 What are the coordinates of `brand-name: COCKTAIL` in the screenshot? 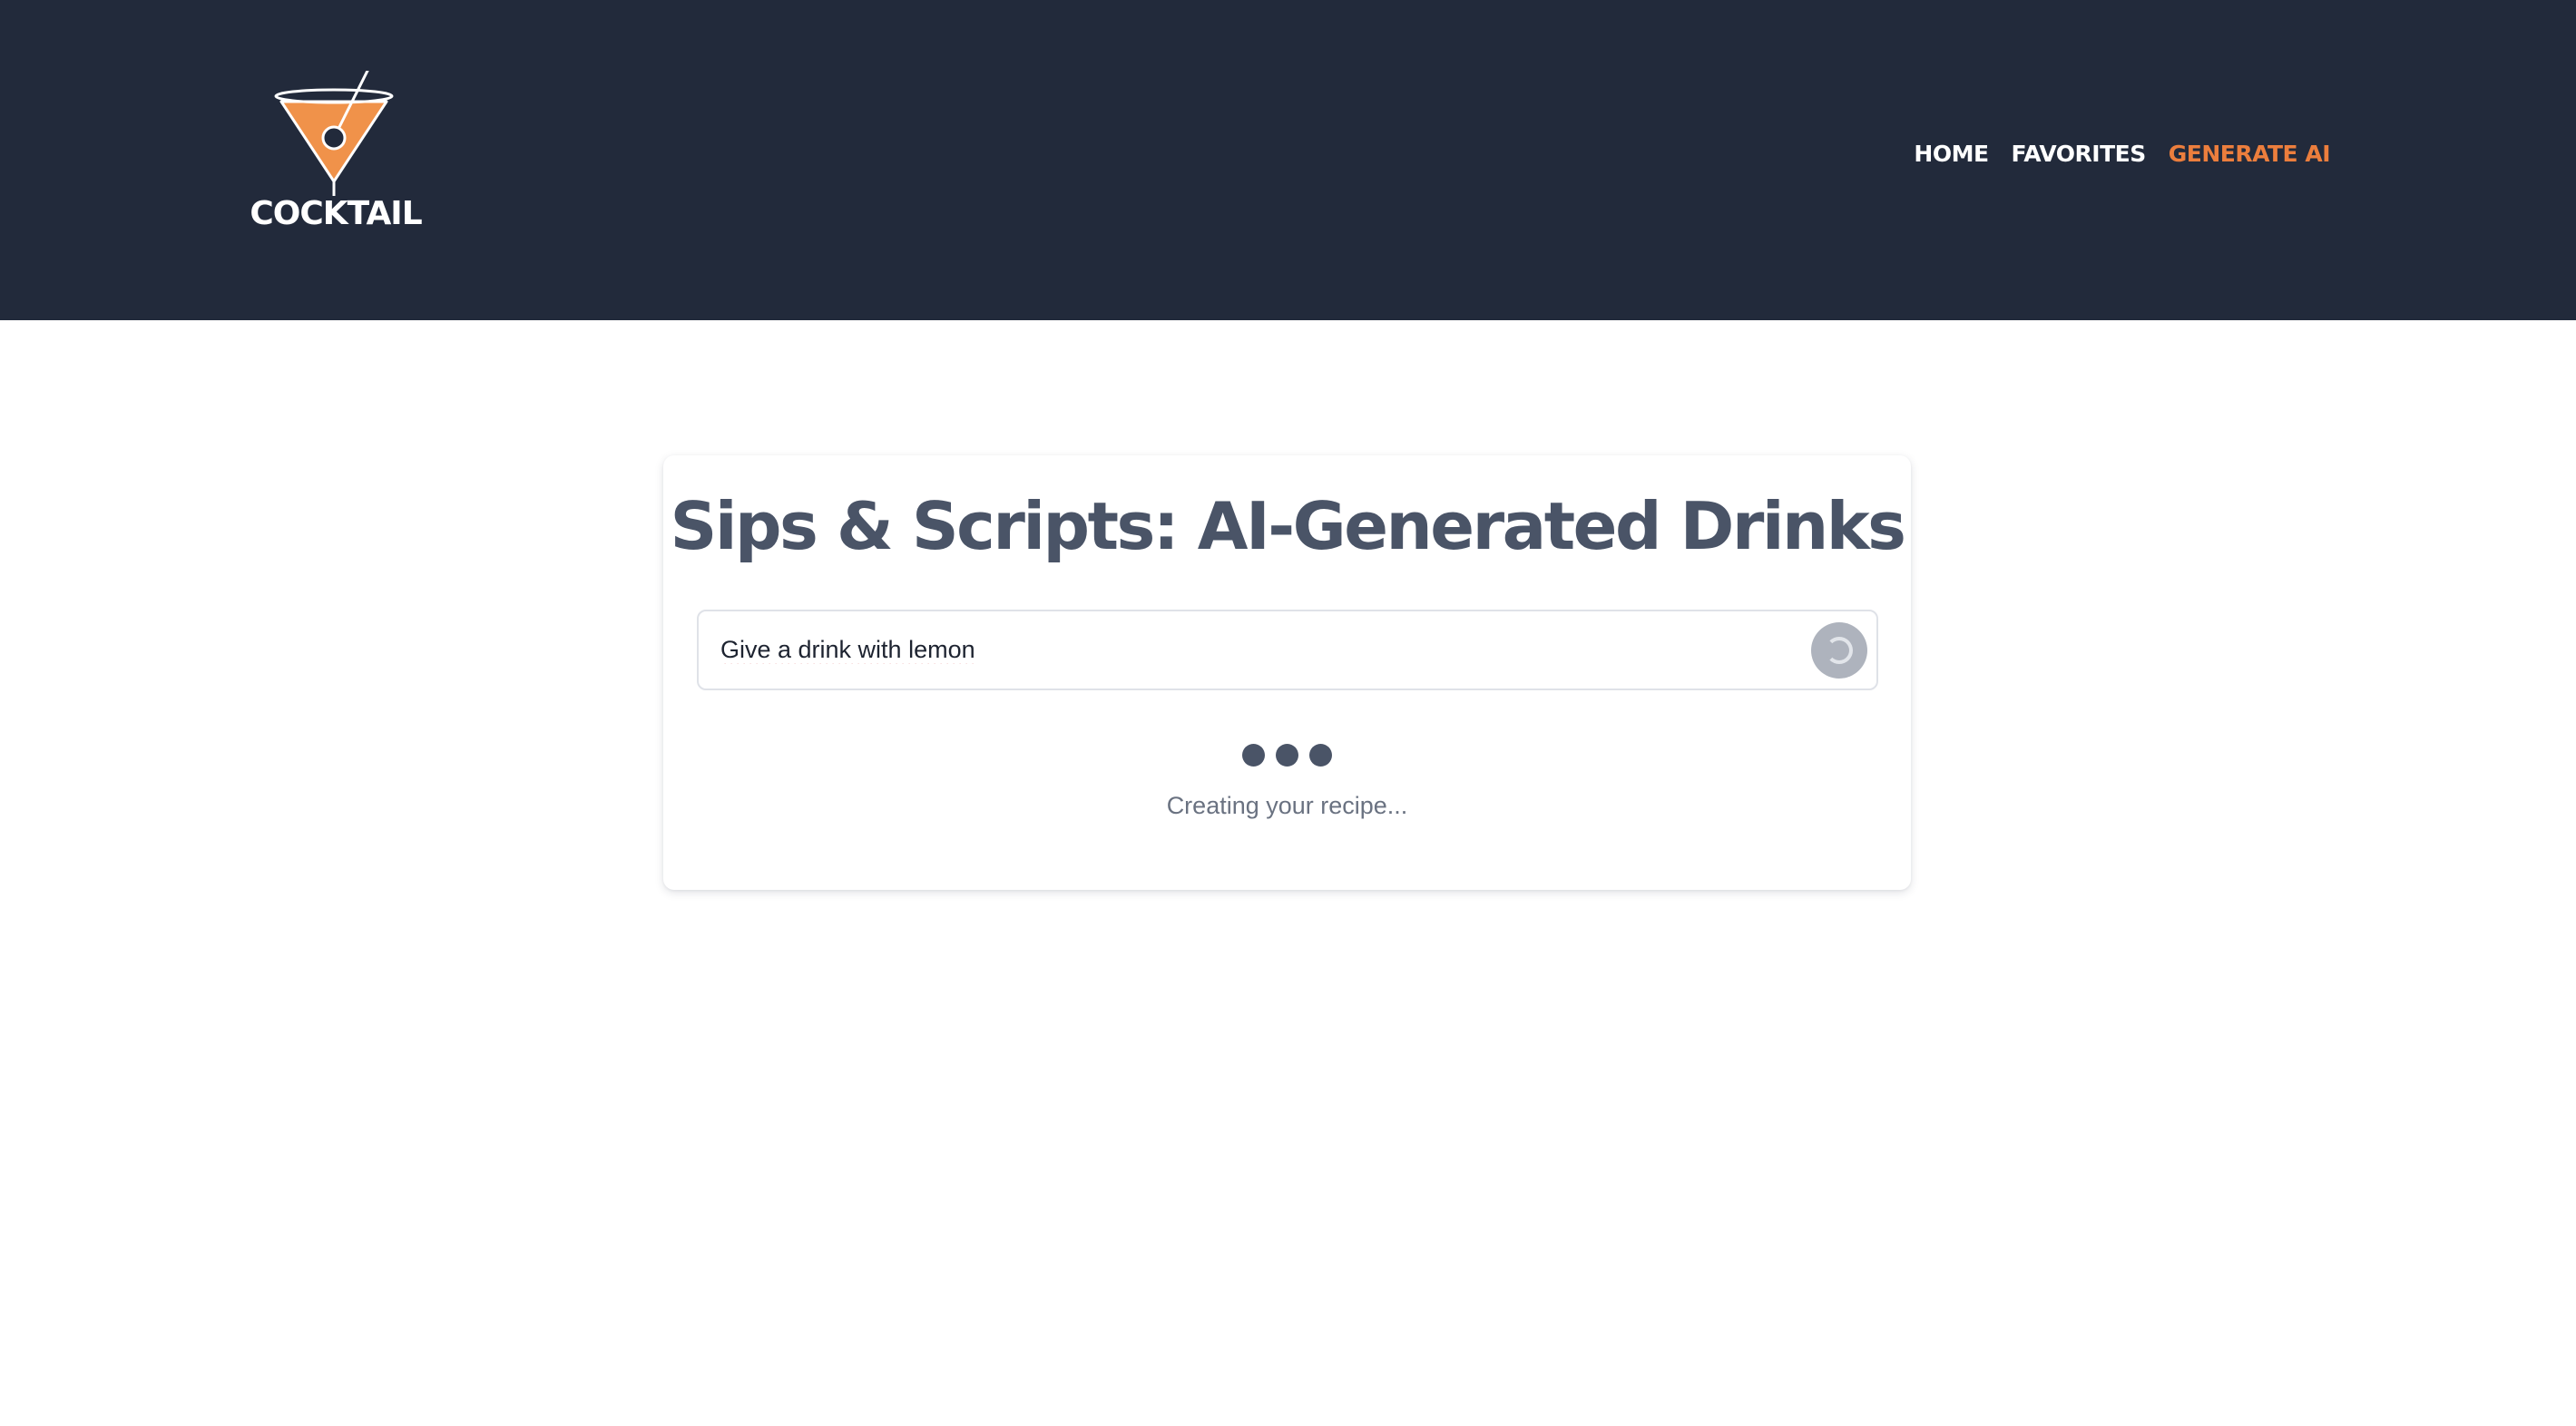 It's located at (336, 213).